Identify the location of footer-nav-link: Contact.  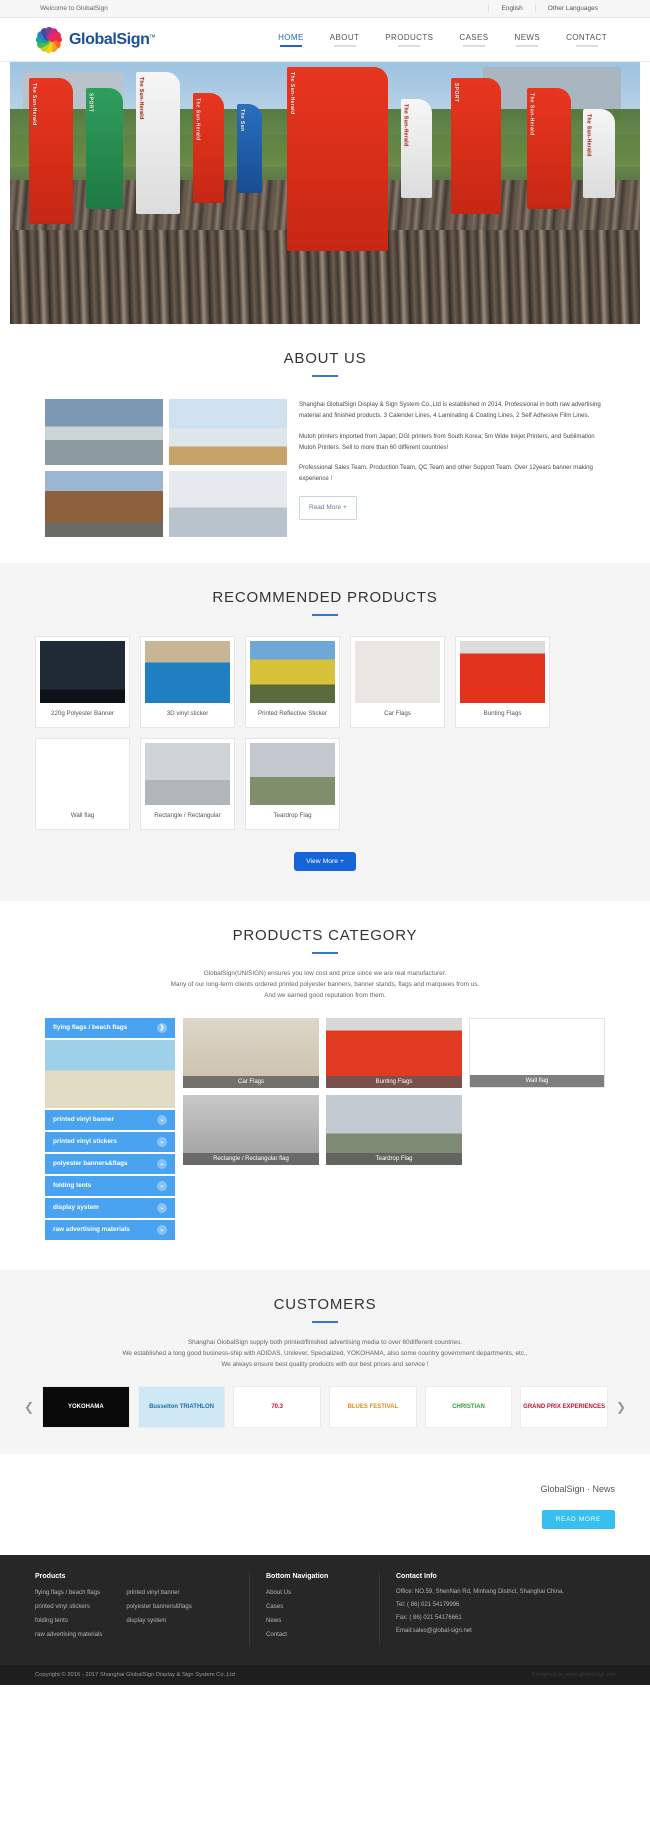
(315, 1634).